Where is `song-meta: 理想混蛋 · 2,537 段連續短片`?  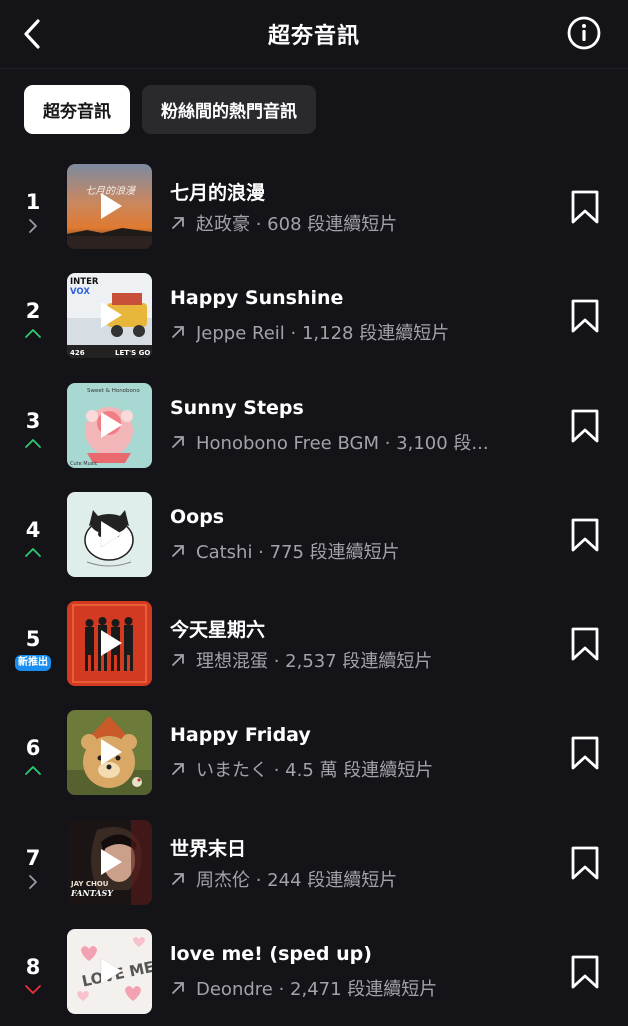 song-meta: 理想混蛋 · 2,537 段連續短片 is located at coordinates (350, 660).